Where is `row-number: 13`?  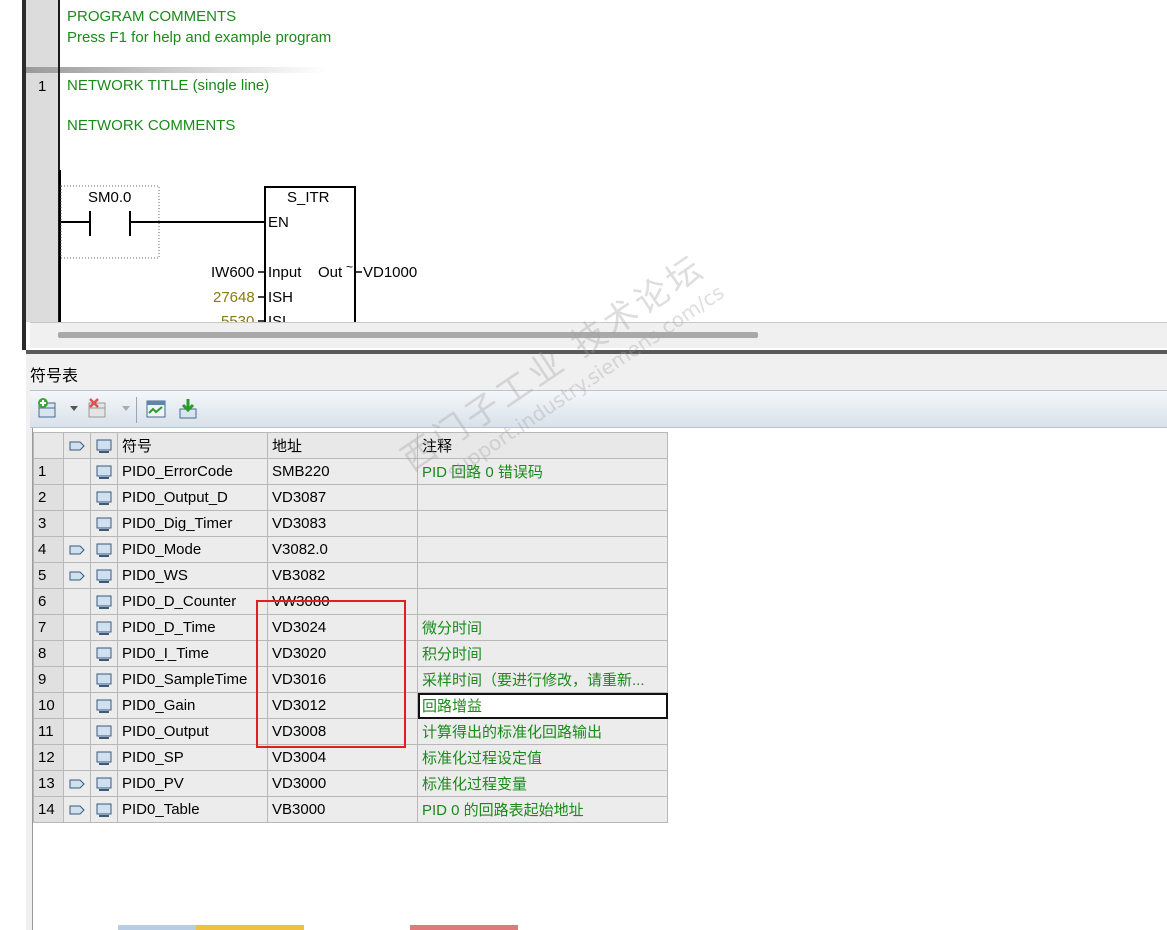 row-number: 13 is located at coordinates (48, 783).